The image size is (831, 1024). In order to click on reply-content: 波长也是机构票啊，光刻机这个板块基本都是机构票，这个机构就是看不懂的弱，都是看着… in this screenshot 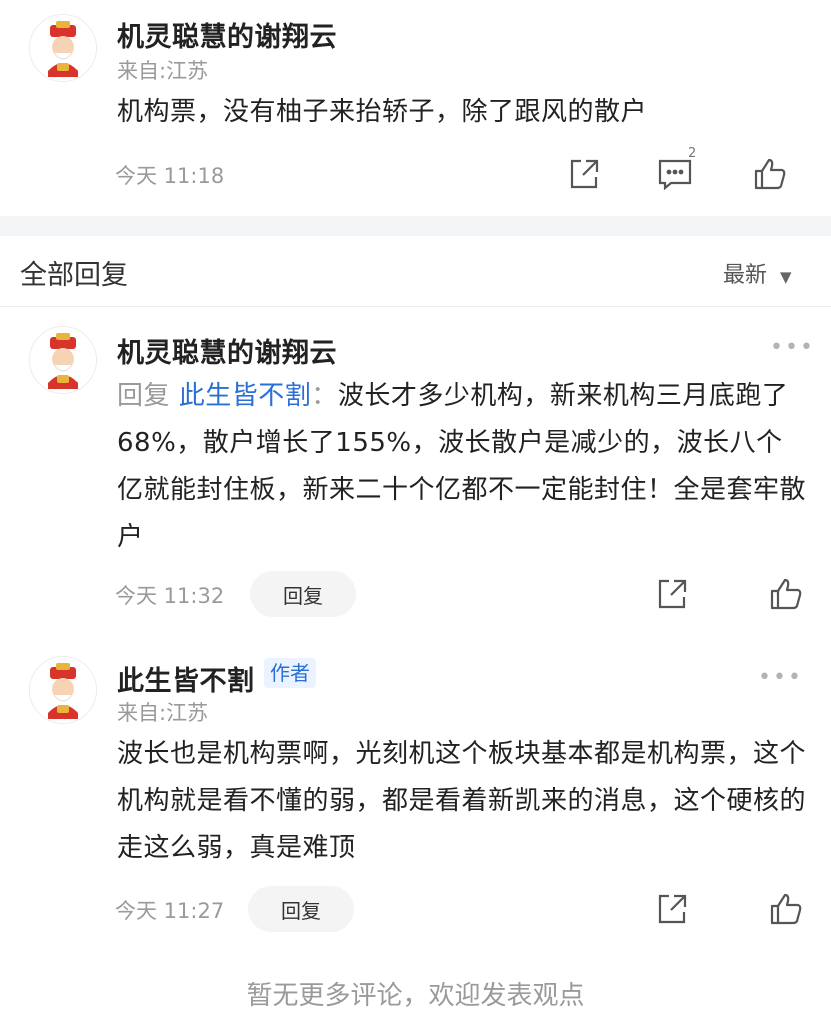, I will do `click(462, 801)`.